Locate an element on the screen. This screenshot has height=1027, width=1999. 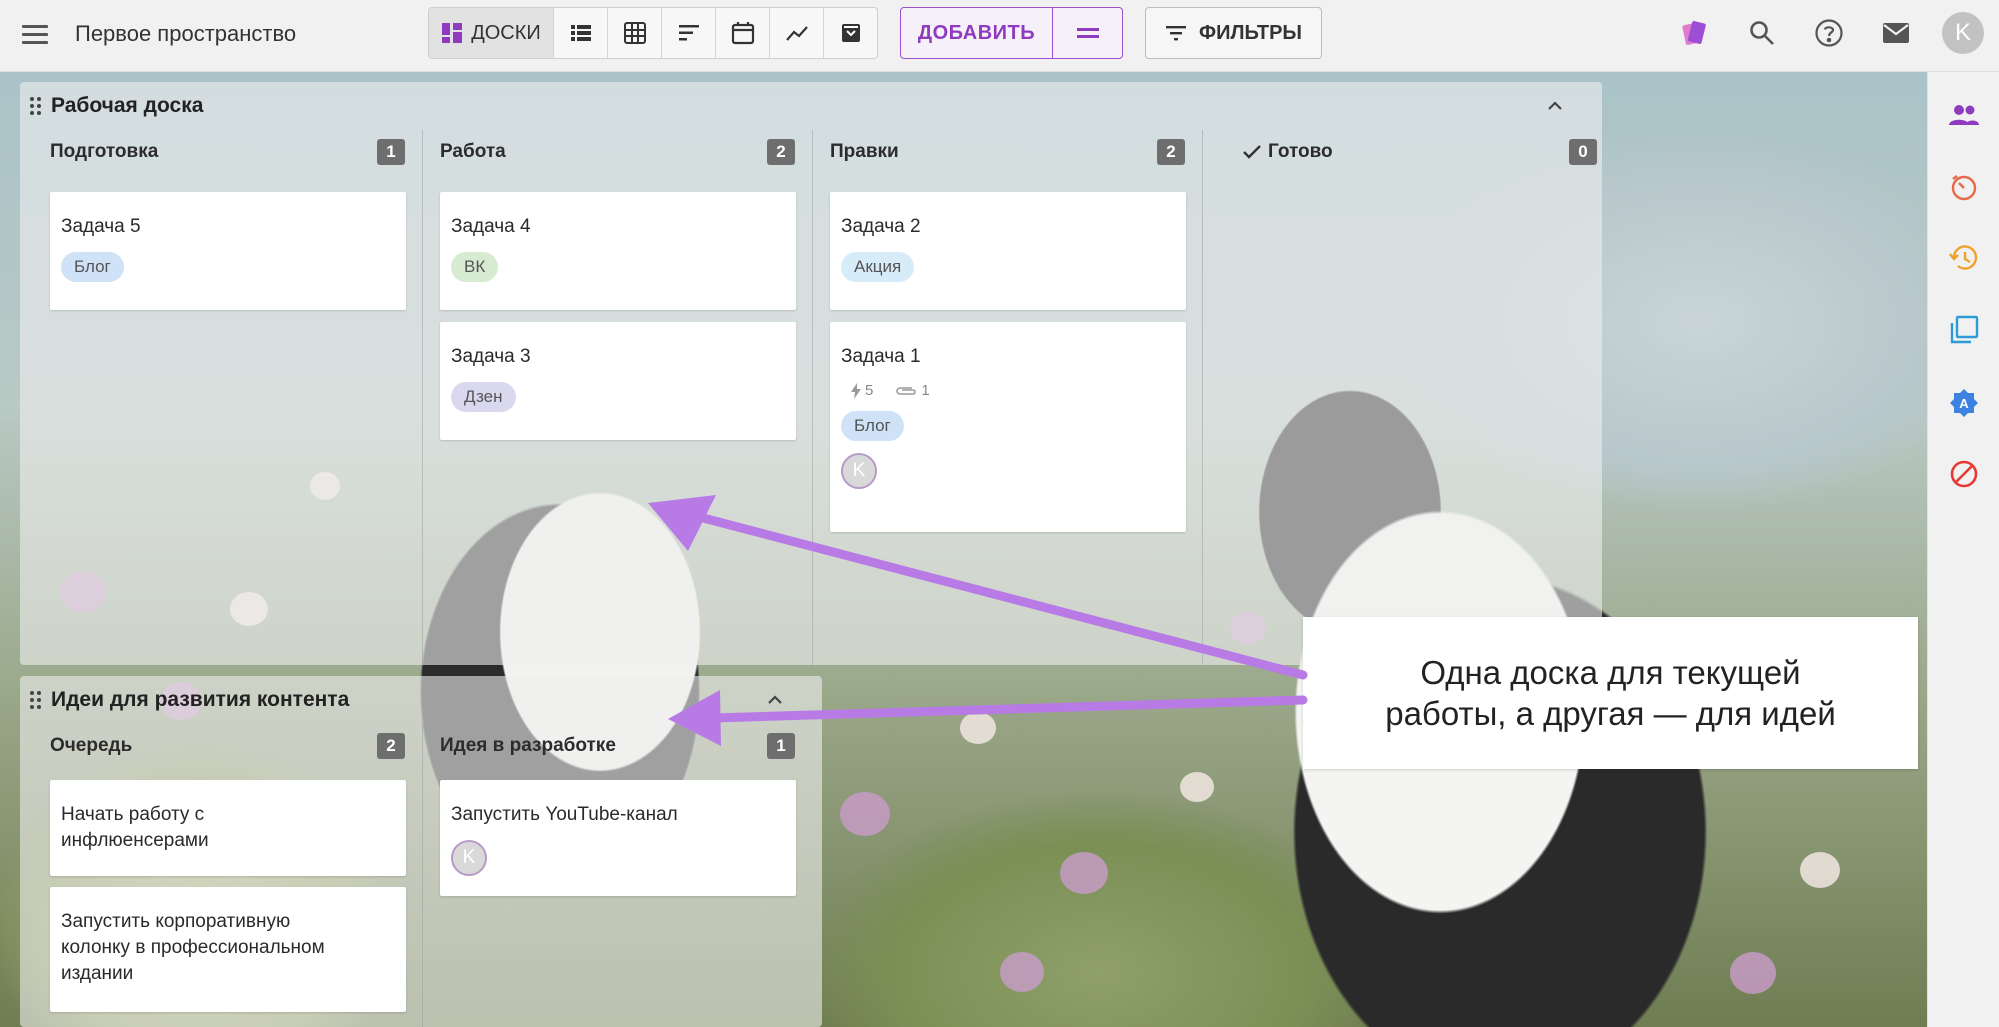
view-archive-button is located at coordinates (850, 33).